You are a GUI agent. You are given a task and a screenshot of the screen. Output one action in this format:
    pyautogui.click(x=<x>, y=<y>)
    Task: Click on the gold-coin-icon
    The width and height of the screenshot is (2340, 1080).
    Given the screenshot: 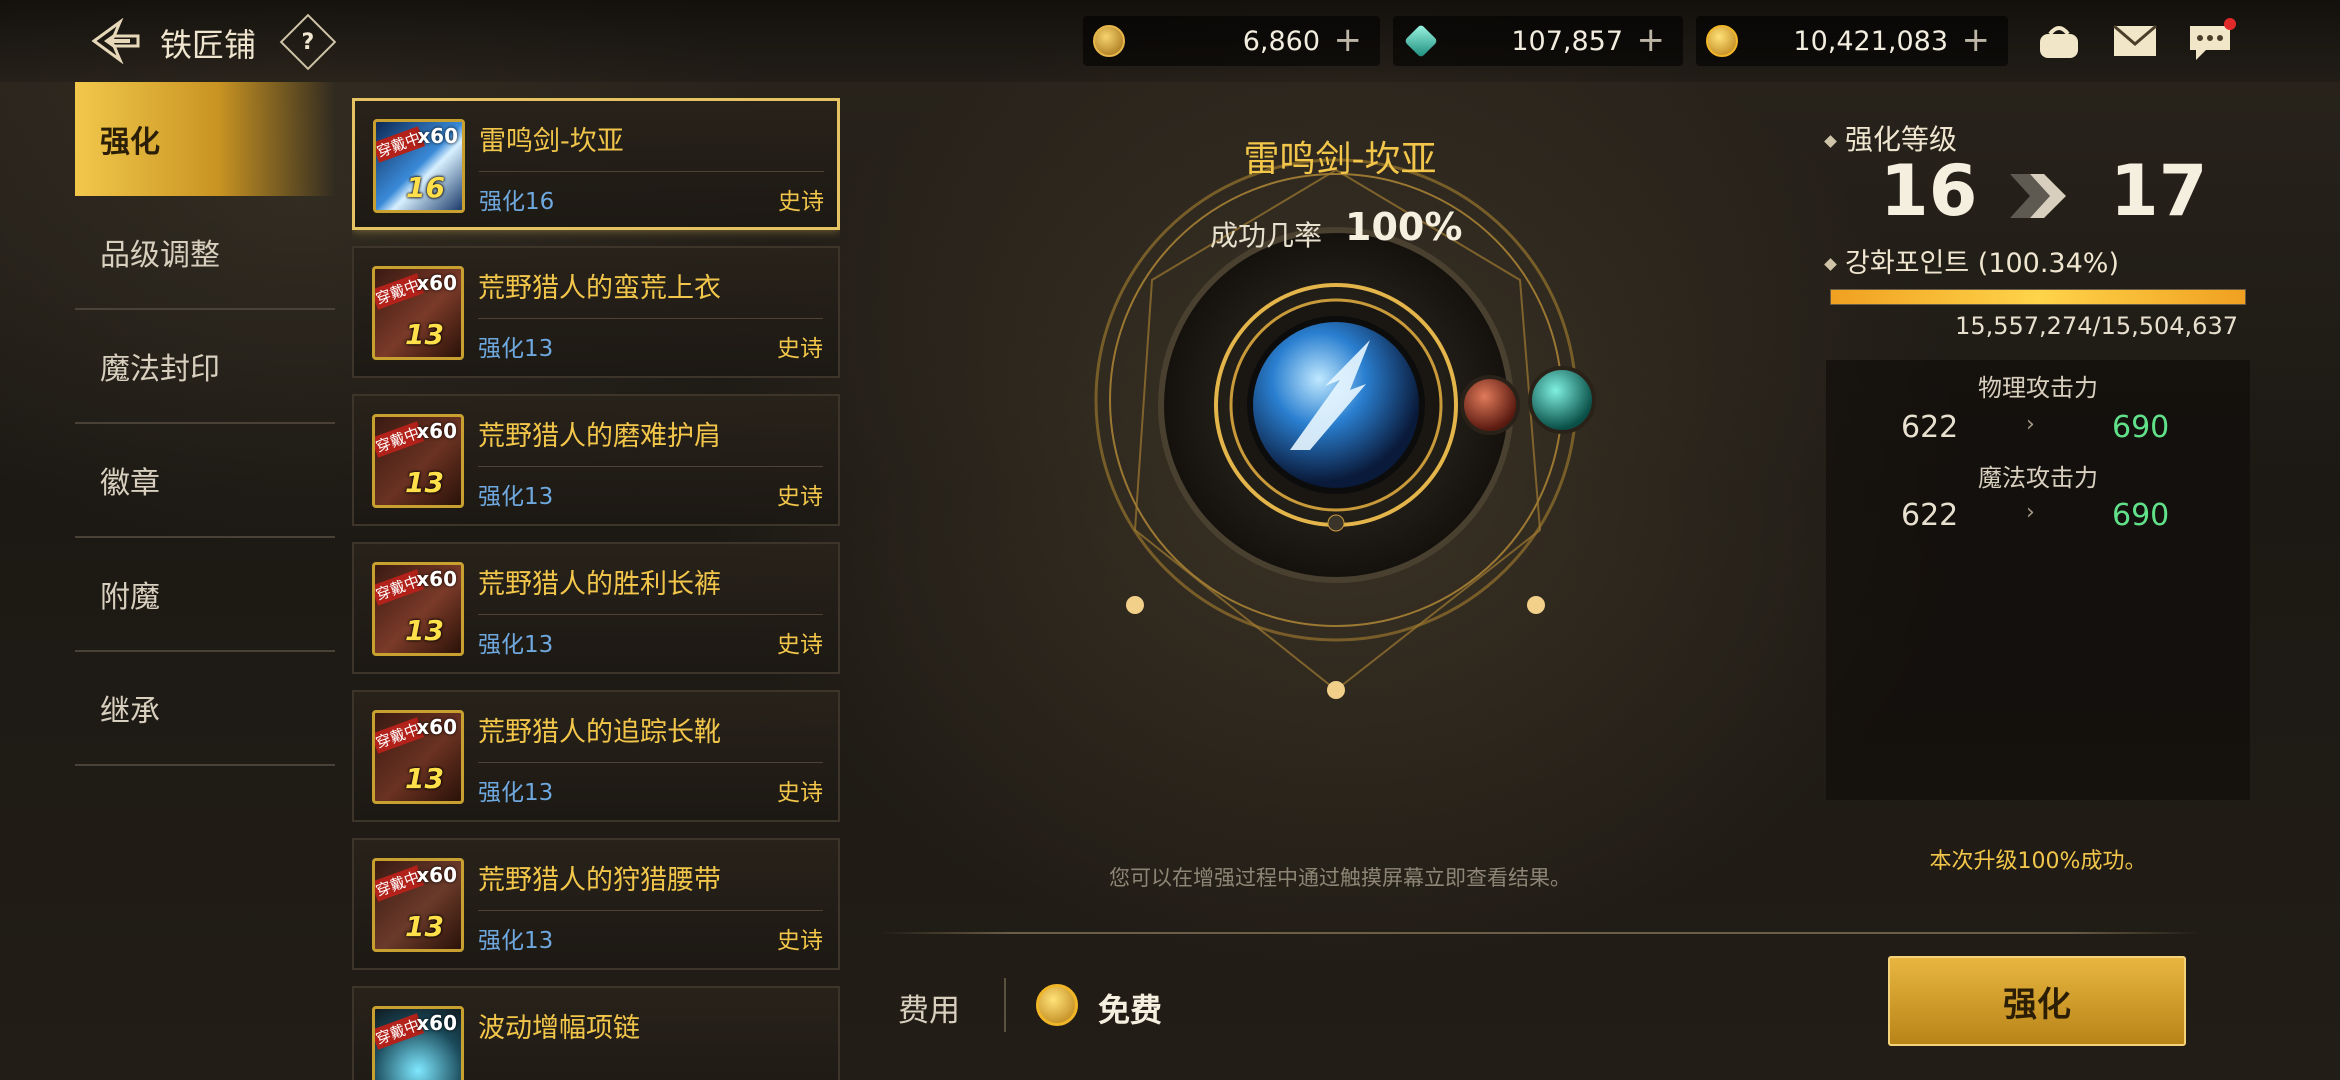 What is the action you would take?
    pyautogui.click(x=1057, y=1005)
    